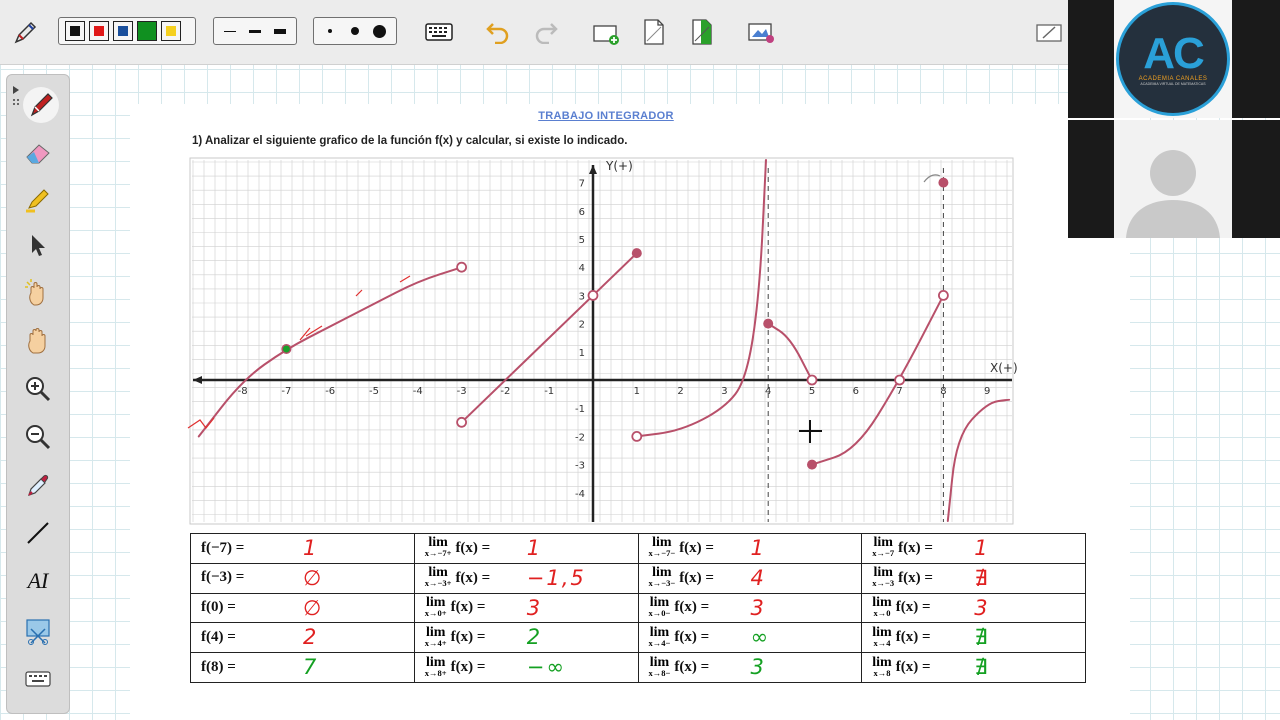  Describe the element at coordinates (973, 638) in the screenshot. I see `table-cell: lim x→4 f(x) = ∄` at that location.